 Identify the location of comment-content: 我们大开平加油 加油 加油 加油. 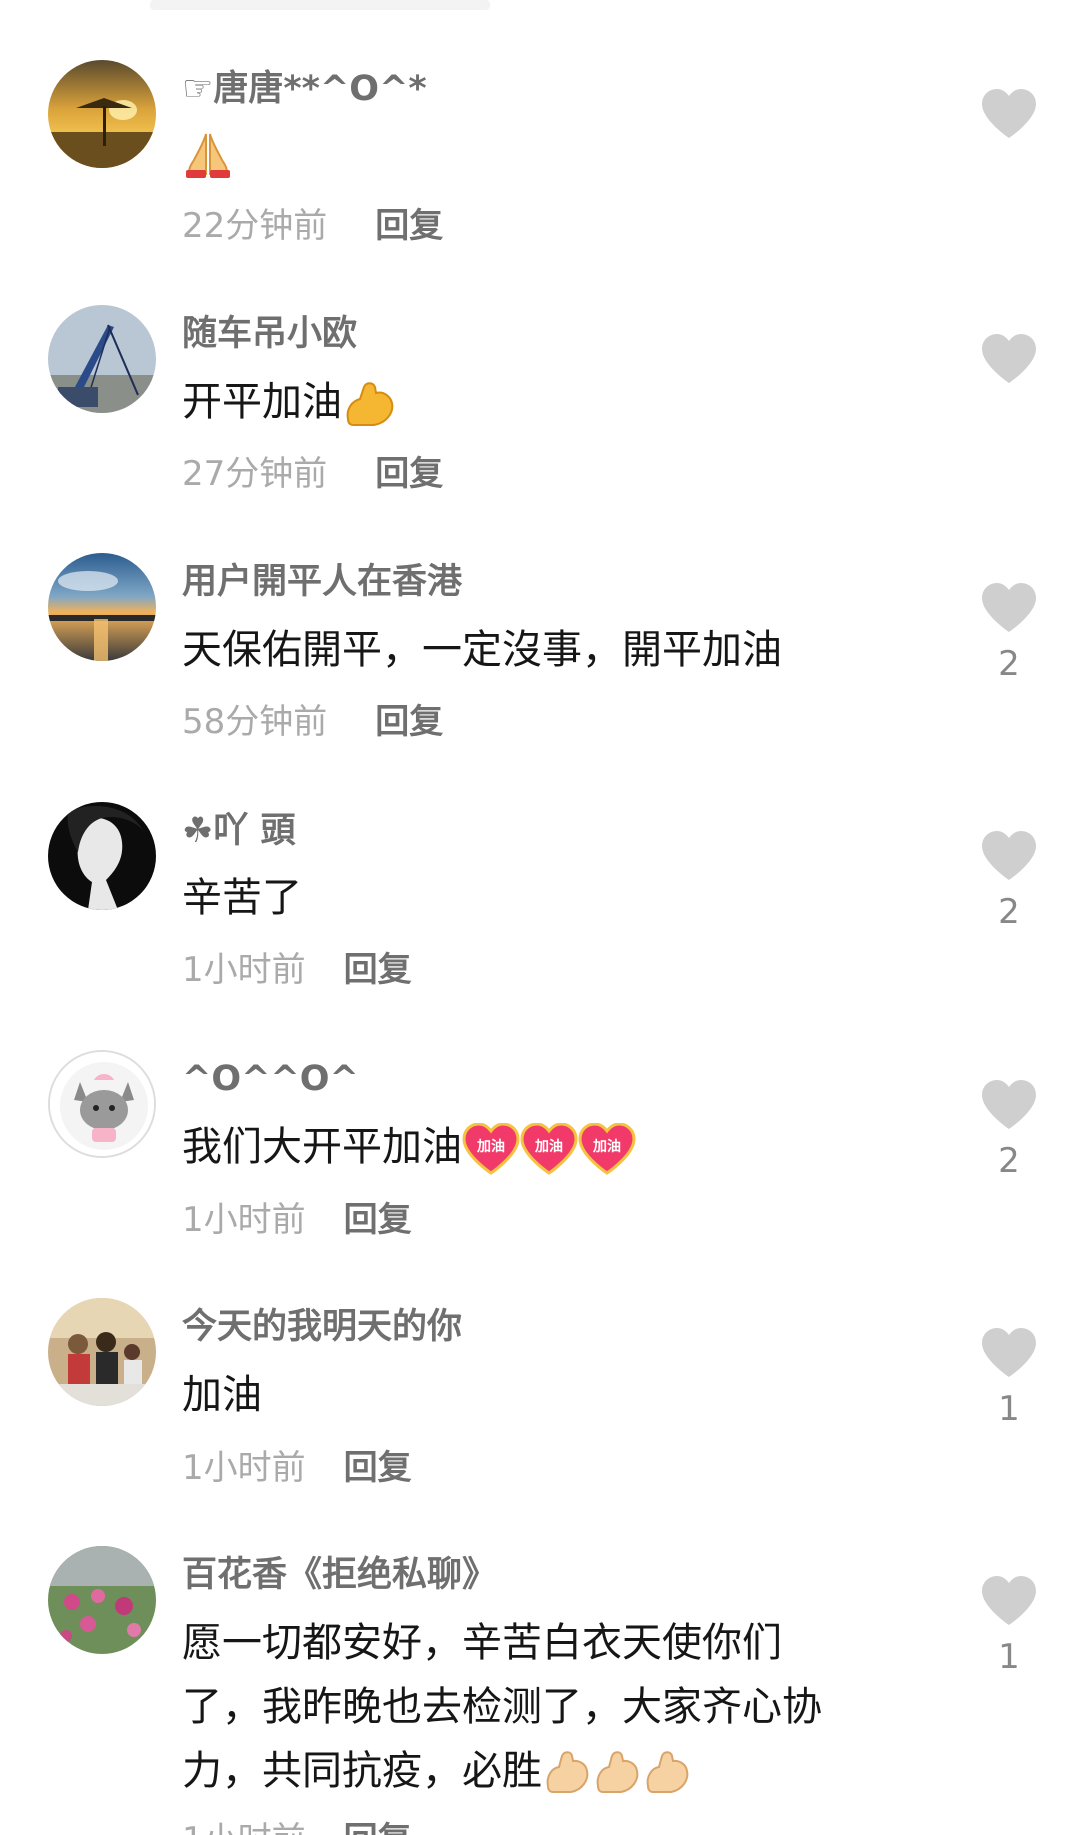
(552, 1147).